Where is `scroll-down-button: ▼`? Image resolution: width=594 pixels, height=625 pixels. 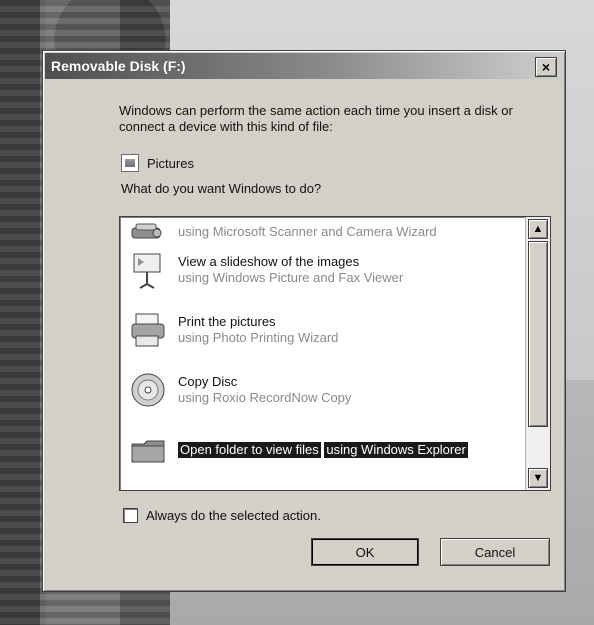 scroll-down-button: ▼ is located at coordinates (538, 478).